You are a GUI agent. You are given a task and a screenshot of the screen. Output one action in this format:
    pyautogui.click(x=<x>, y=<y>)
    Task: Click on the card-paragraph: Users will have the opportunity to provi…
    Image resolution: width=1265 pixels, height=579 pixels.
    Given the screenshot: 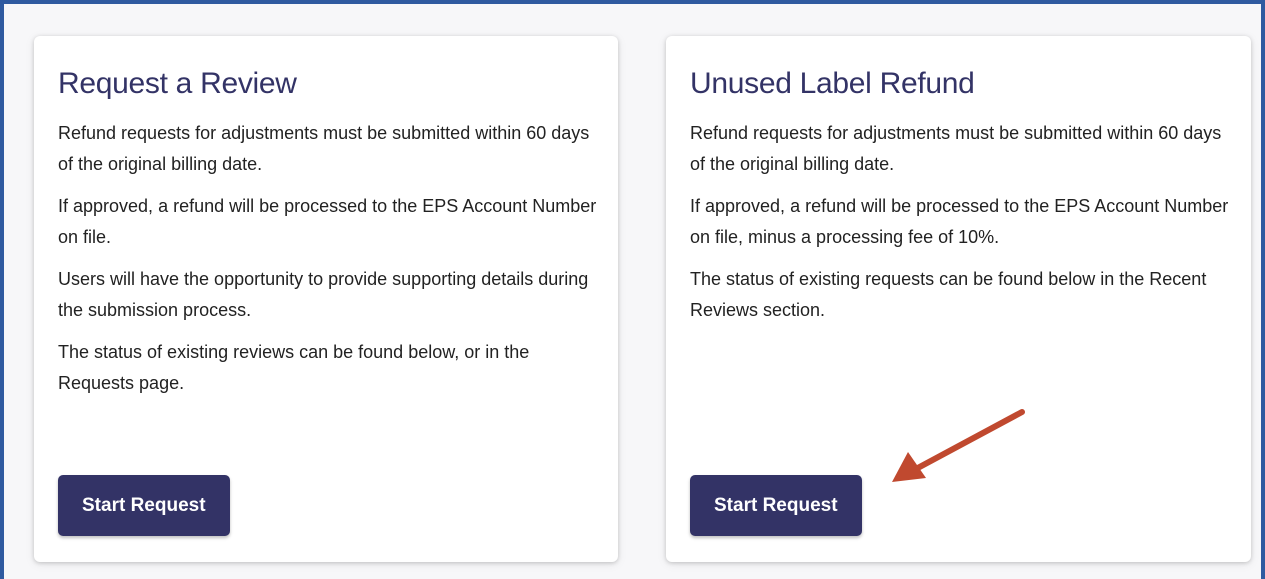 What is the action you would take?
    pyautogui.click(x=323, y=294)
    